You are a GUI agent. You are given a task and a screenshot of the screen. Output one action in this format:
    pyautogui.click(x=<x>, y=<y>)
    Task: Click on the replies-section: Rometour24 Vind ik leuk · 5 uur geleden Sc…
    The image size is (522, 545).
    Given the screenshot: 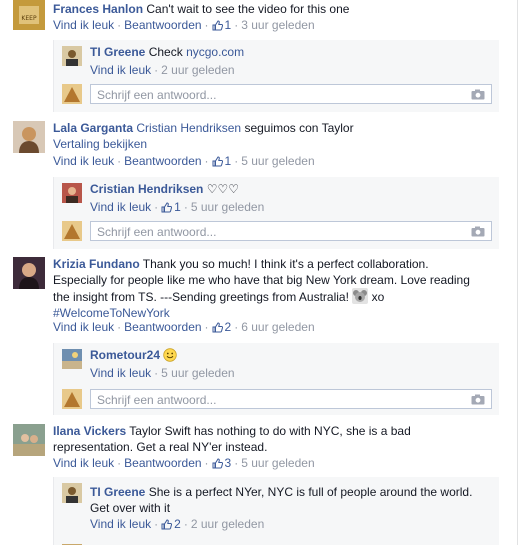 What is the action you would take?
    pyautogui.click(x=276, y=379)
    